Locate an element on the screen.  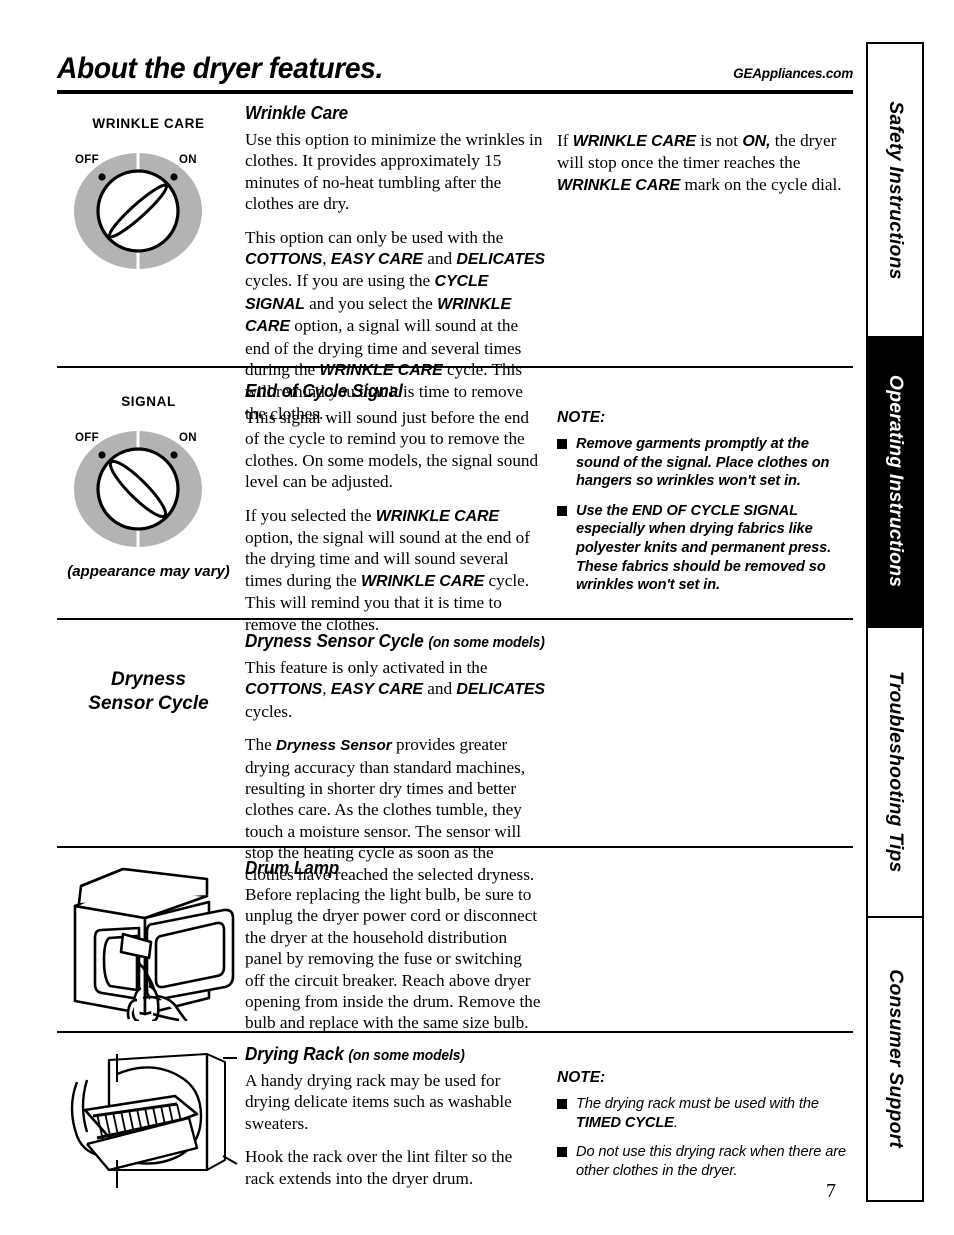
heading-text: Dryness Sensor Cycle is located at coordinates (334, 641).